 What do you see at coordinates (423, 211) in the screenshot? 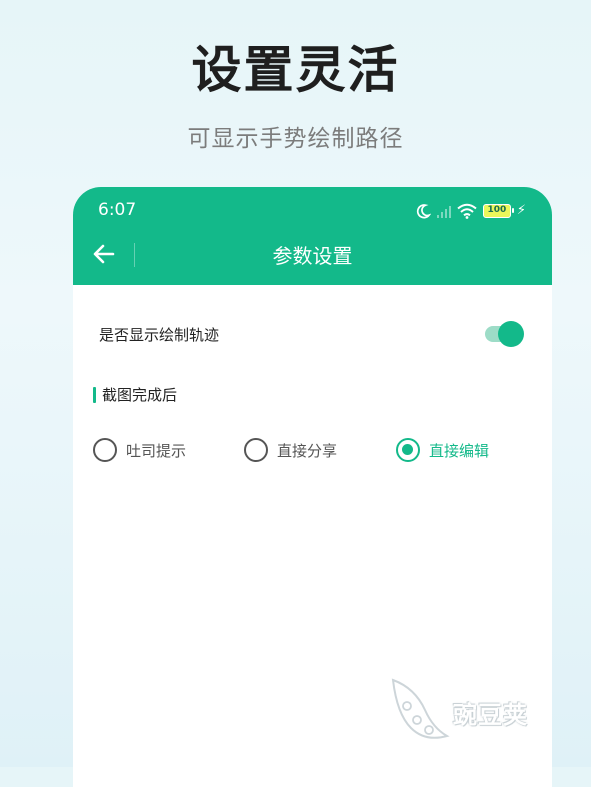
I see `moon-icon` at bounding box center [423, 211].